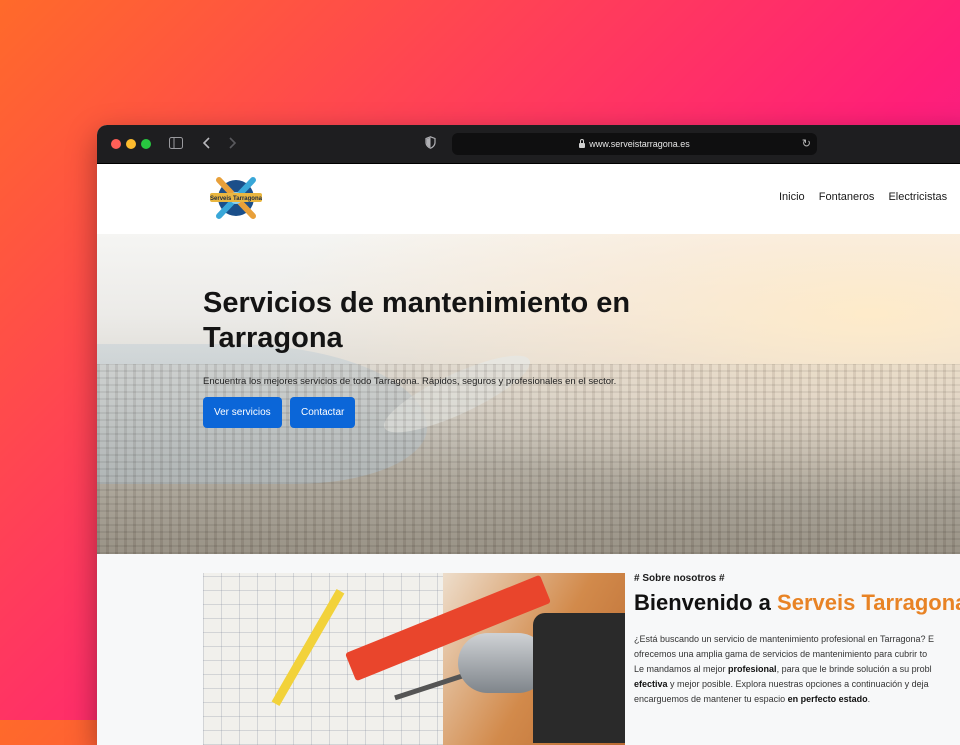  Describe the element at coordinates (827, 699) in the screenshot. I see `about-bold: en perfecto estado` at that location.